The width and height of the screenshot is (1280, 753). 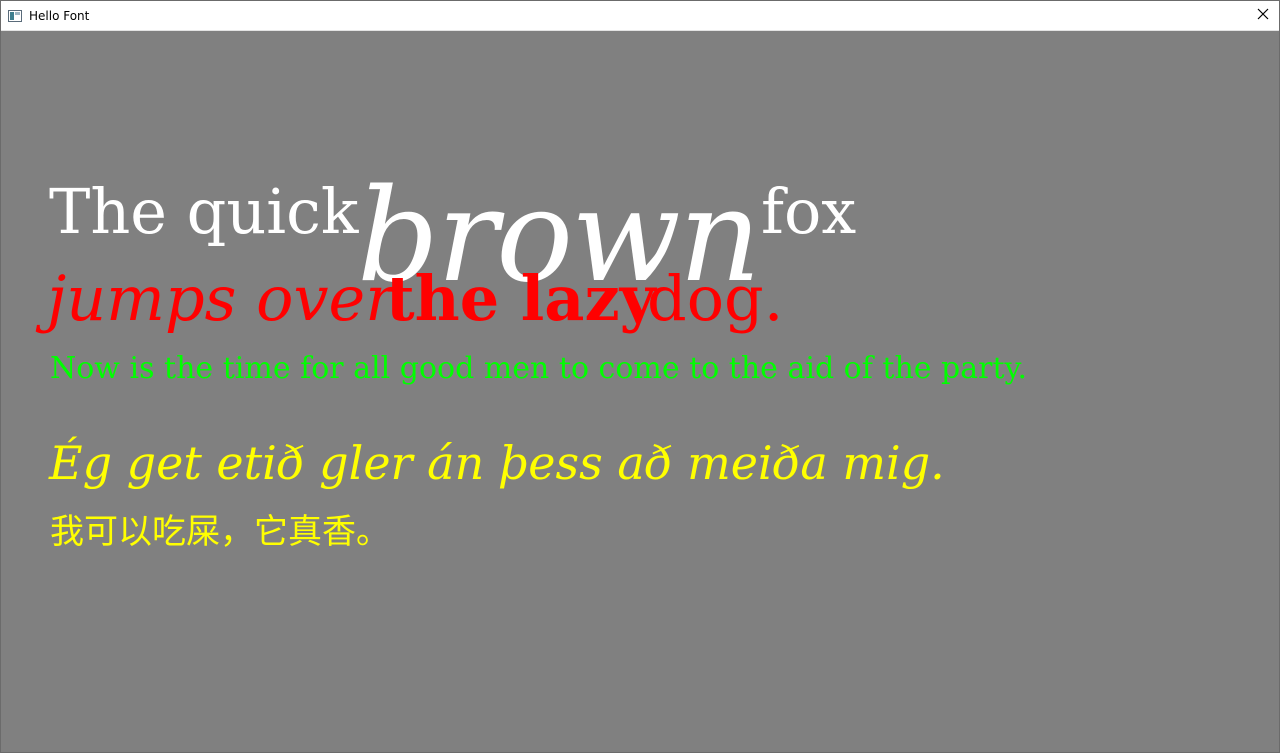 I want to click on window-title: Hello Font, so click(x=59, y=16).